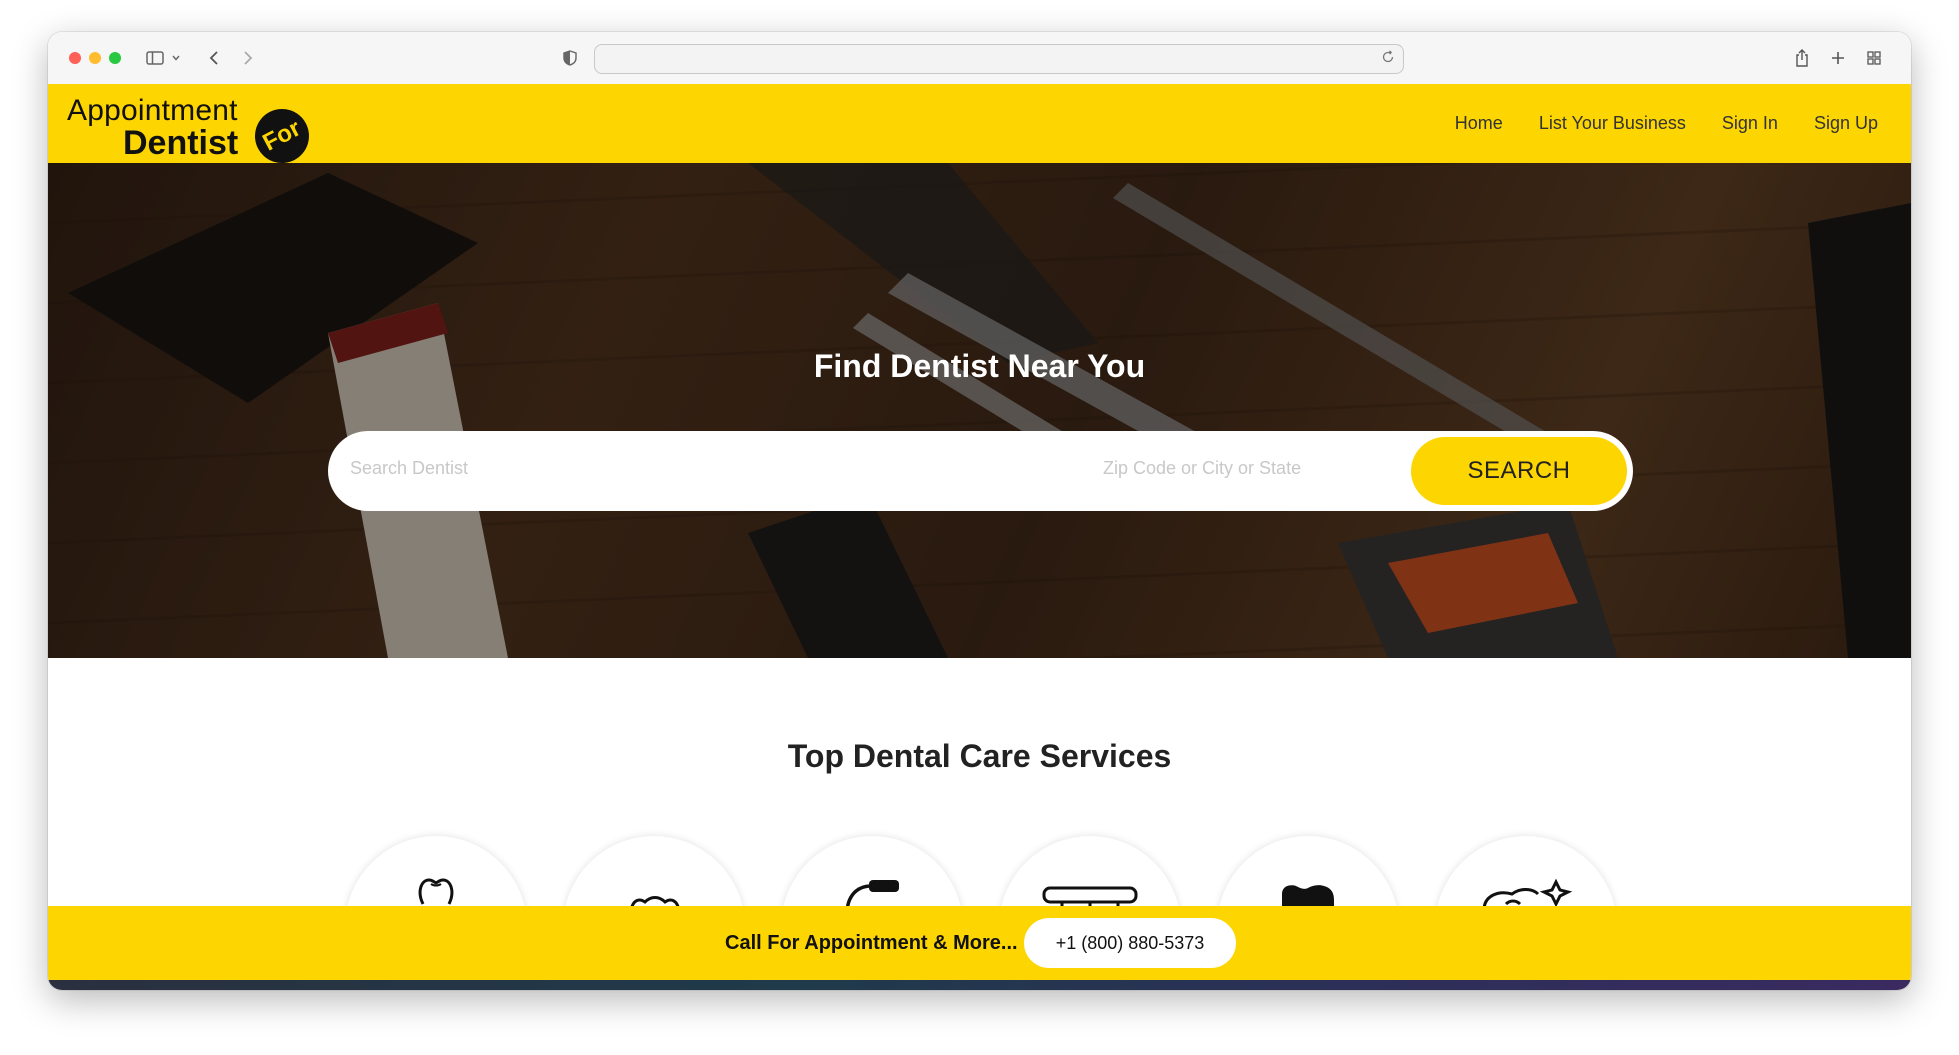 Image resolution: width=1959 pixels, height=1055 pixels. I want to click on tab-overview-icon, so click(1874, 58).